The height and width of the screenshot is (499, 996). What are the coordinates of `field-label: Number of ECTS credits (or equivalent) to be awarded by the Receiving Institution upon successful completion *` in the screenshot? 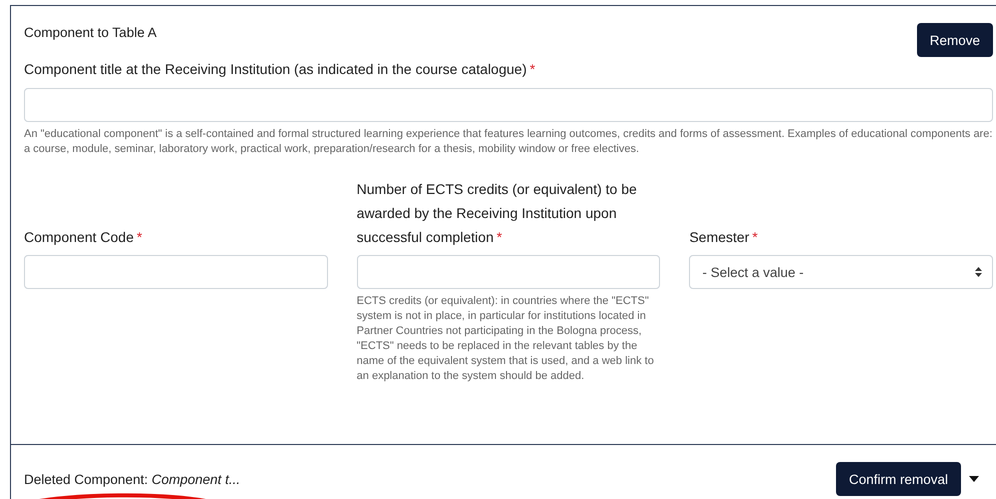 It's located at (496, 213).